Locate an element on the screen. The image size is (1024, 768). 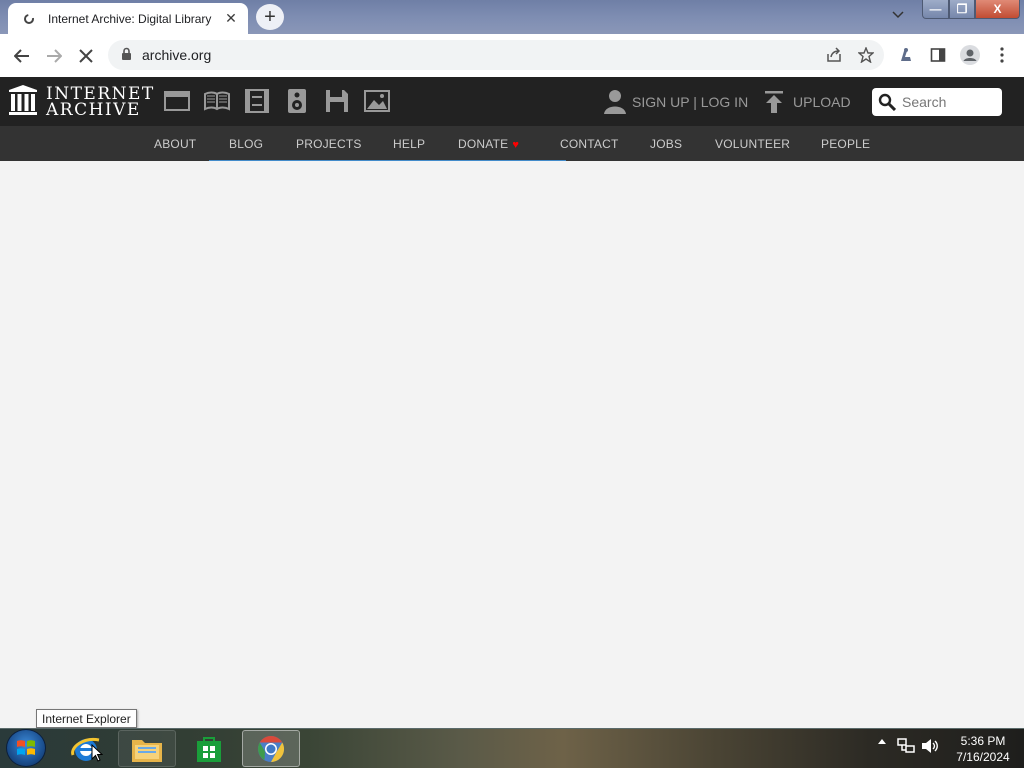
system-clock: 5:36 PM 7/16/2024 is located at coordinates (983, 749).